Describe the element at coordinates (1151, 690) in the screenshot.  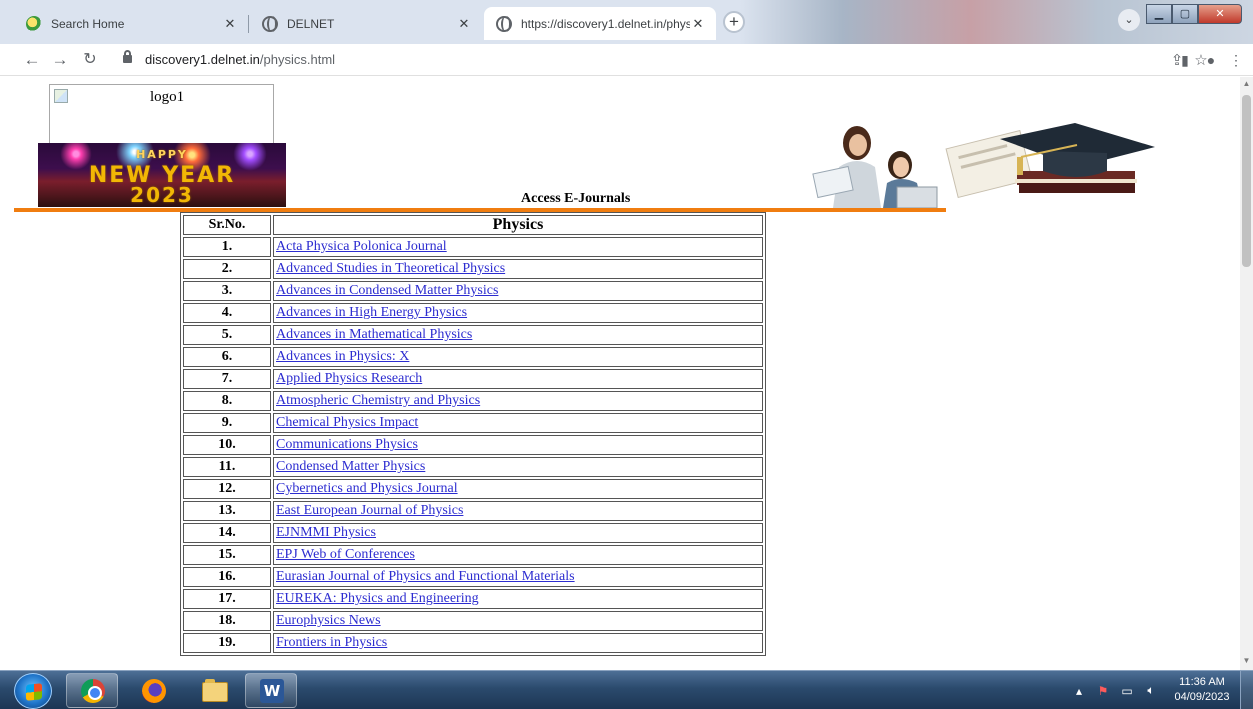
I see `volume-icon: 🔈︎` at that location.